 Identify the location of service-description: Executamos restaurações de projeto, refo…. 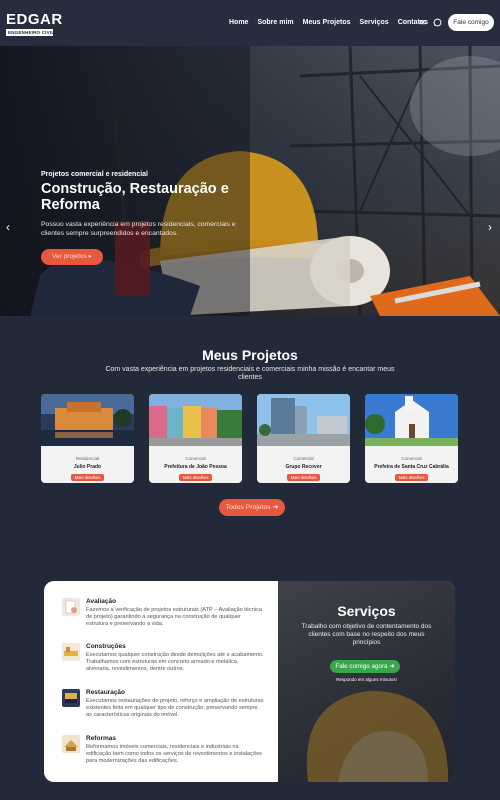
(175, 708).